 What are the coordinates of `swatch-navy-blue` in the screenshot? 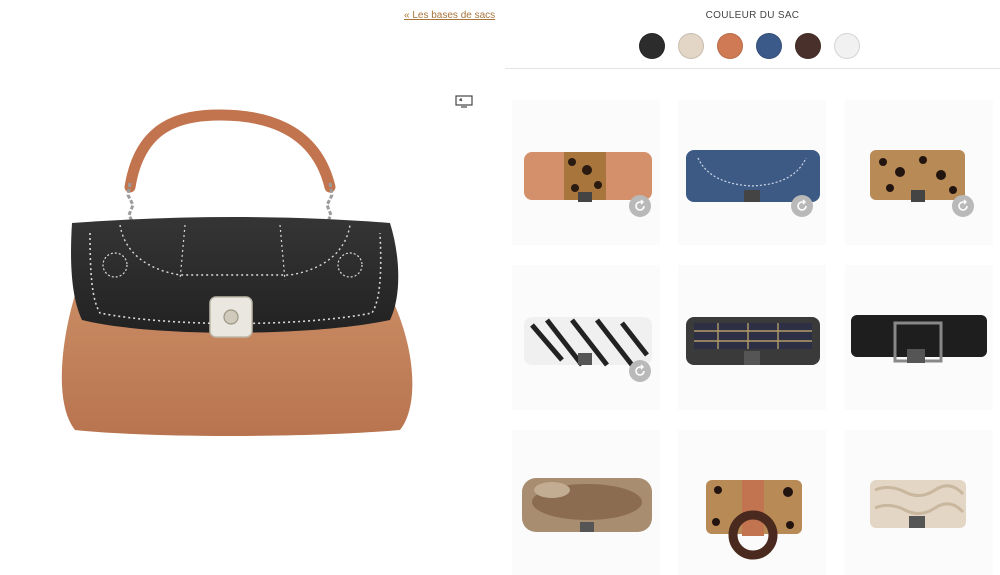 It's located at (769, 46).